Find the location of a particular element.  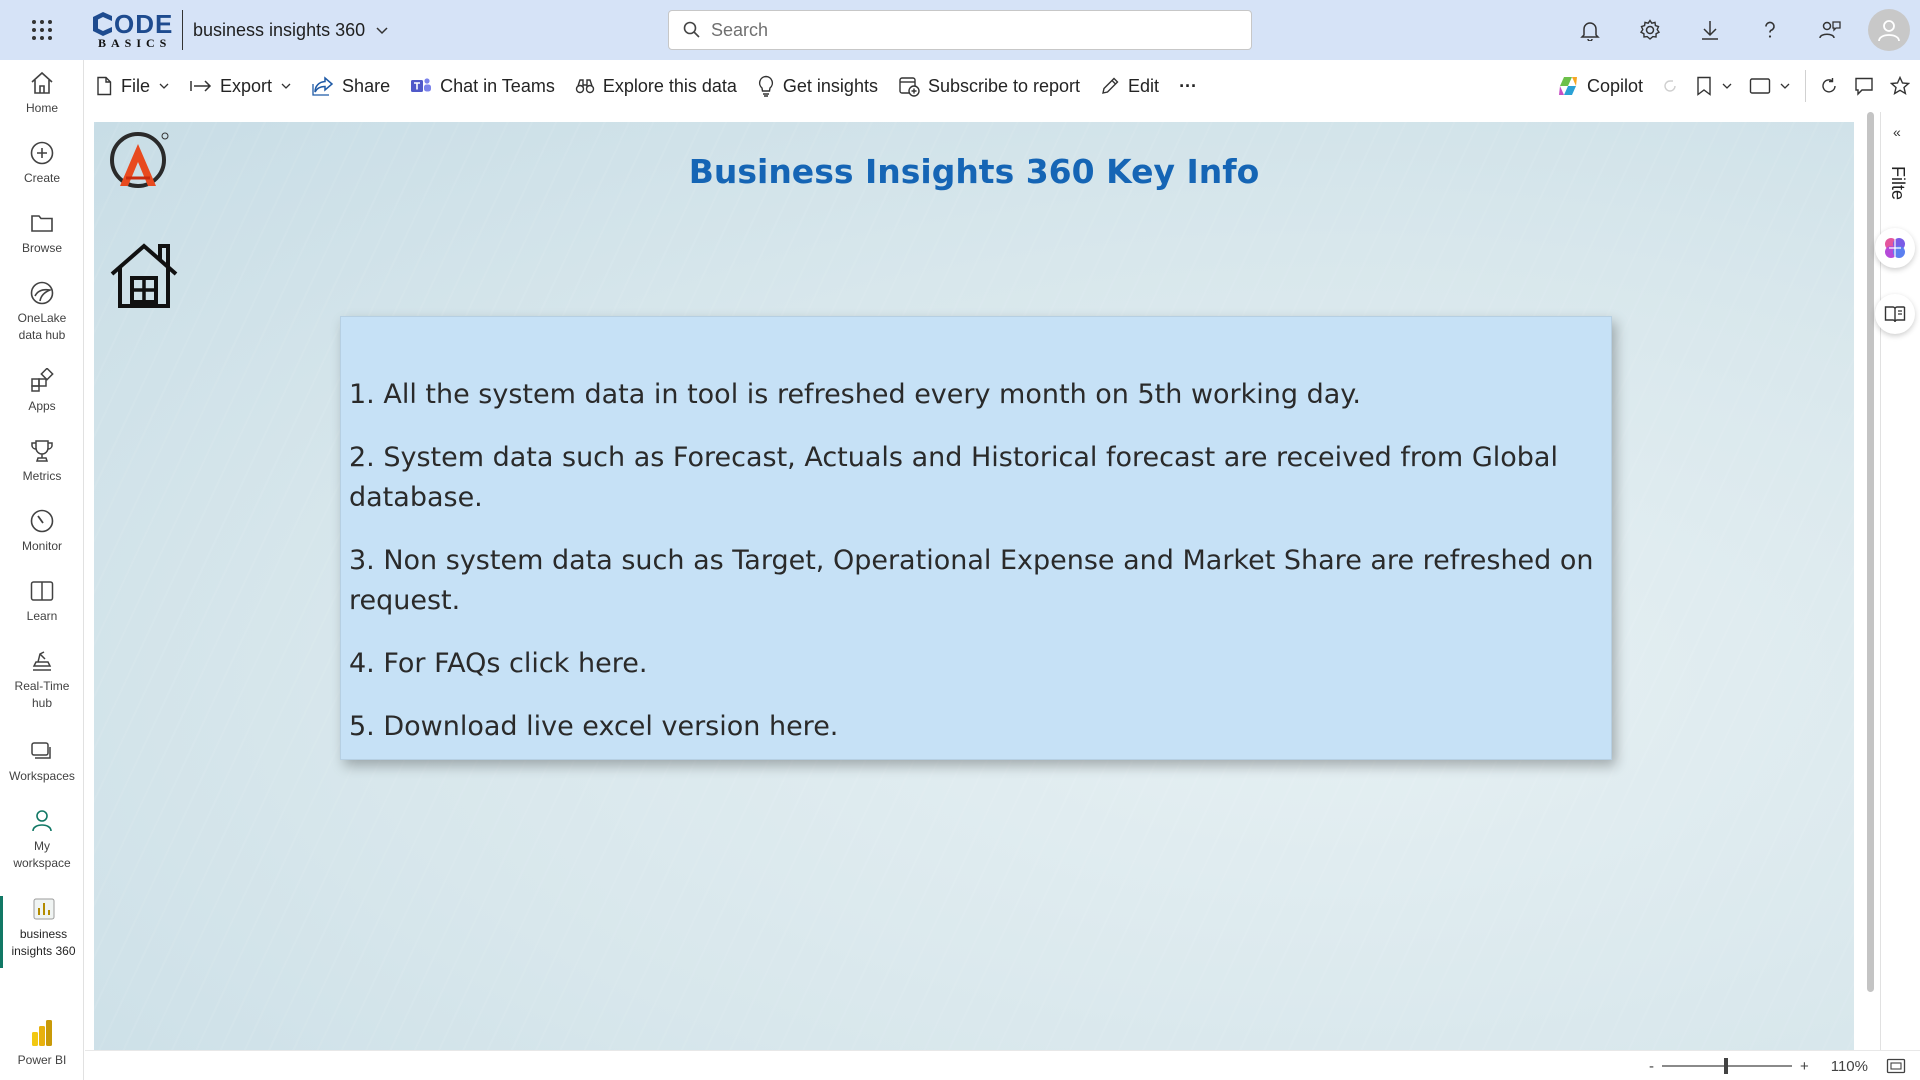

brain-icon is located at coordinates (1895, 248).